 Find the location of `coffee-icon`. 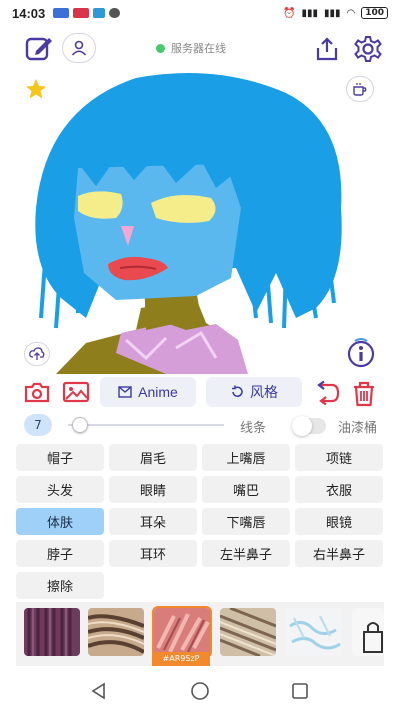

coffee-icon is located at coordinates (360, 89).